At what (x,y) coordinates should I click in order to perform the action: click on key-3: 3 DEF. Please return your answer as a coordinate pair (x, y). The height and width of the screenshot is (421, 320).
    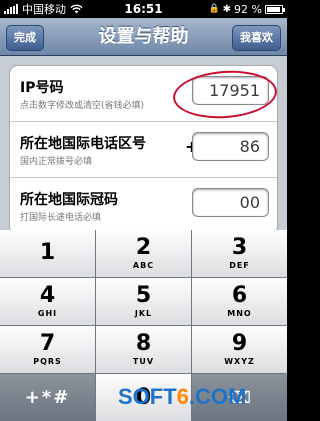
    Looking at the image, I should click on (239, 253).